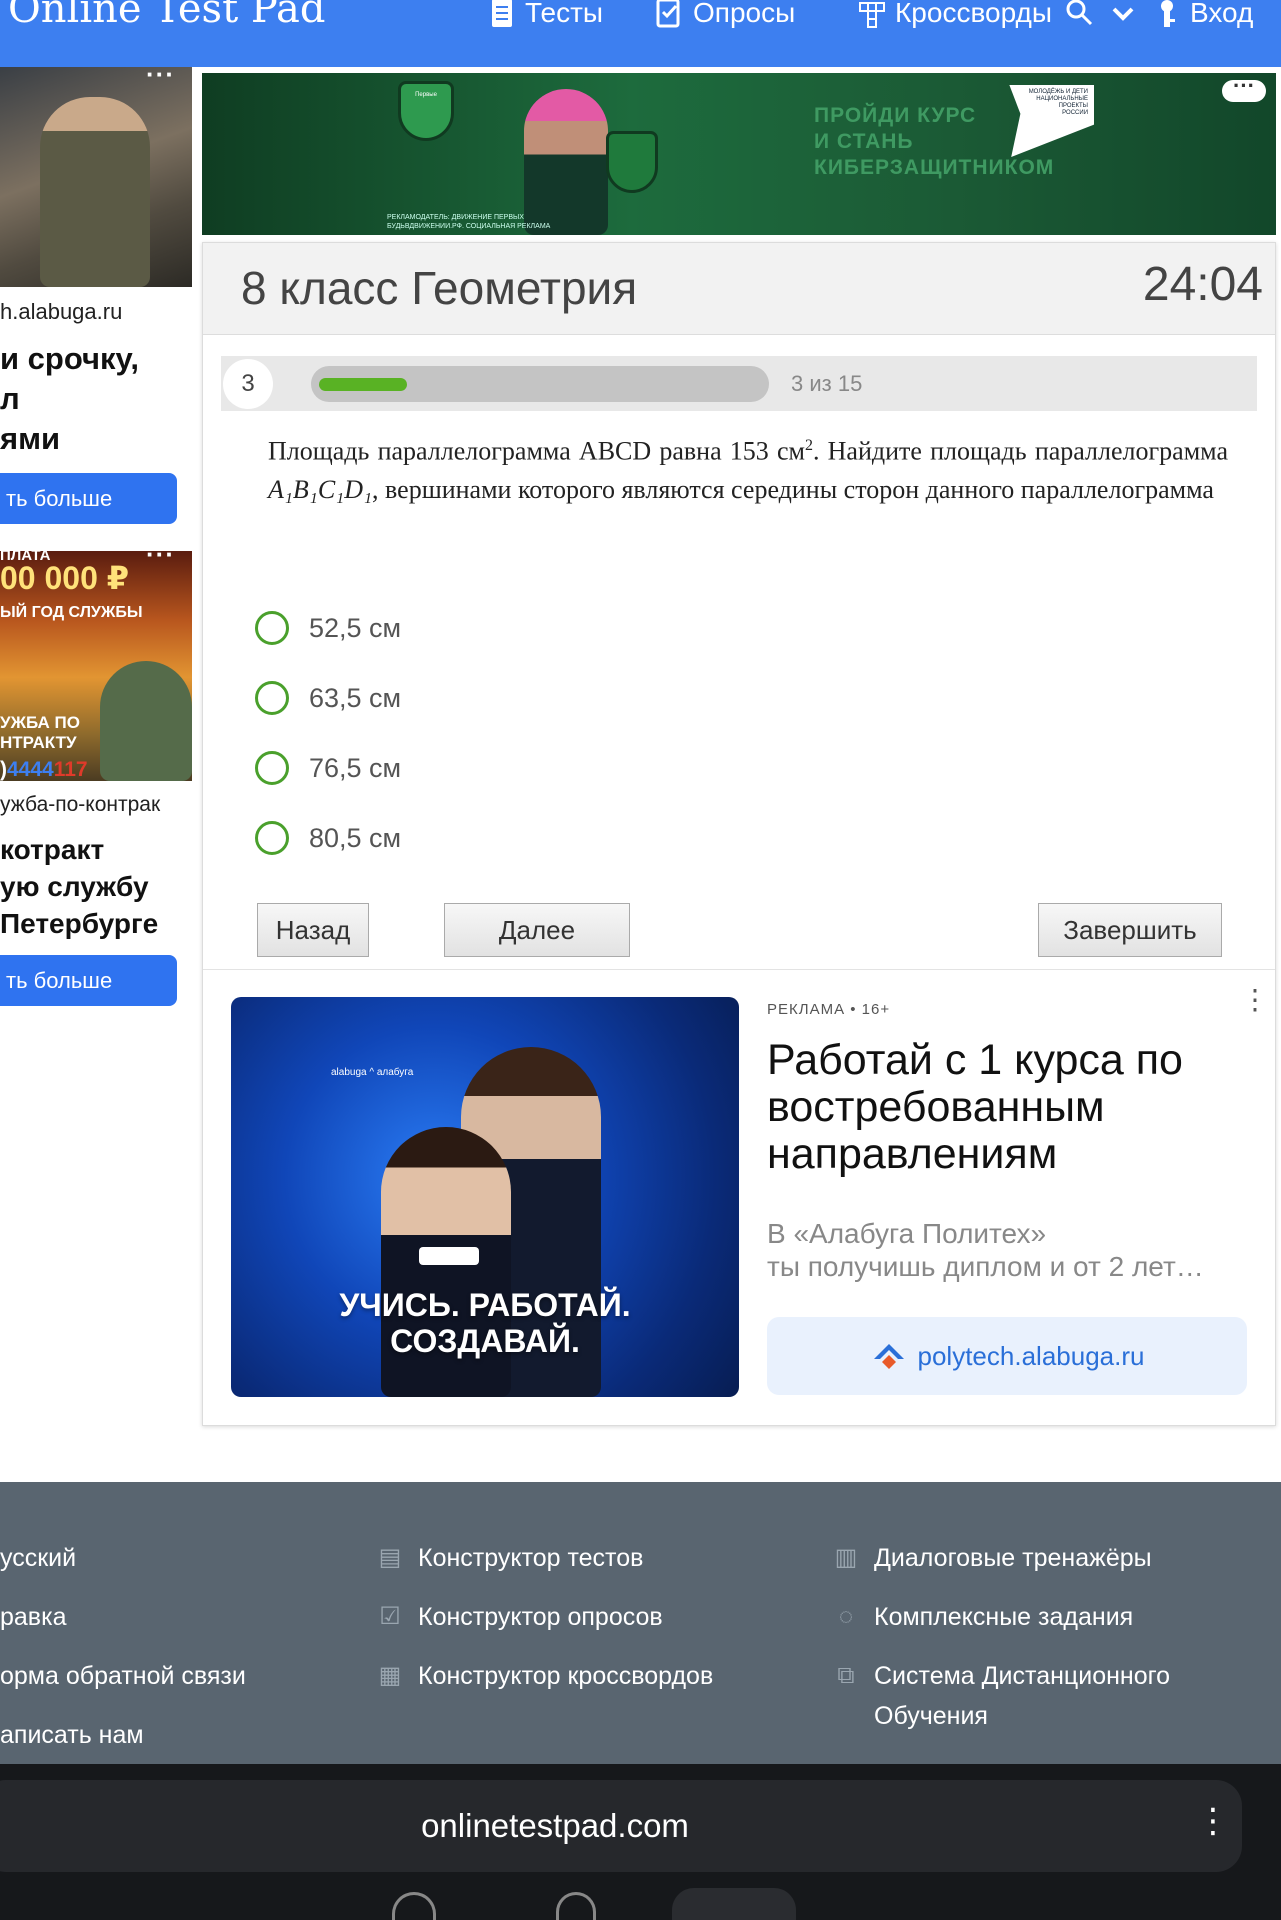 The image size is (1281, 1920). What do you see at coordinates (485, 1305) in the screenshot?
I see `ad-slogan-line: УЧИСЬ. РАБОТАЙ.` at bounding box center [485, 1305].